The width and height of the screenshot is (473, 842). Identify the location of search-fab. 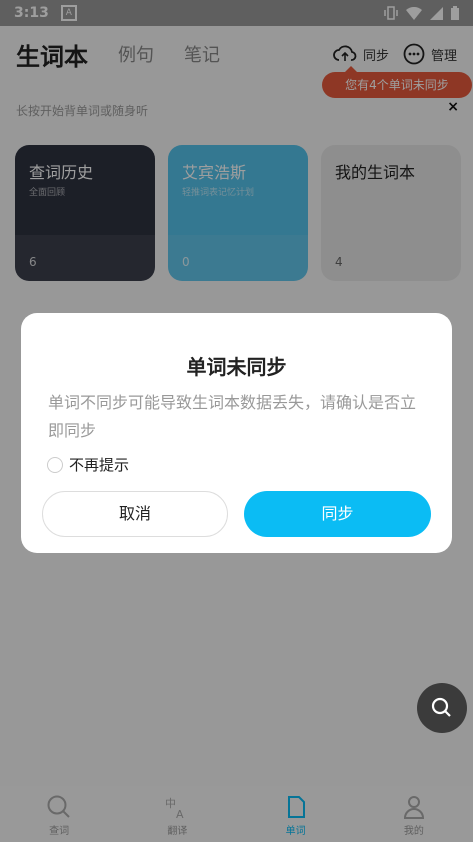
(442, 708).